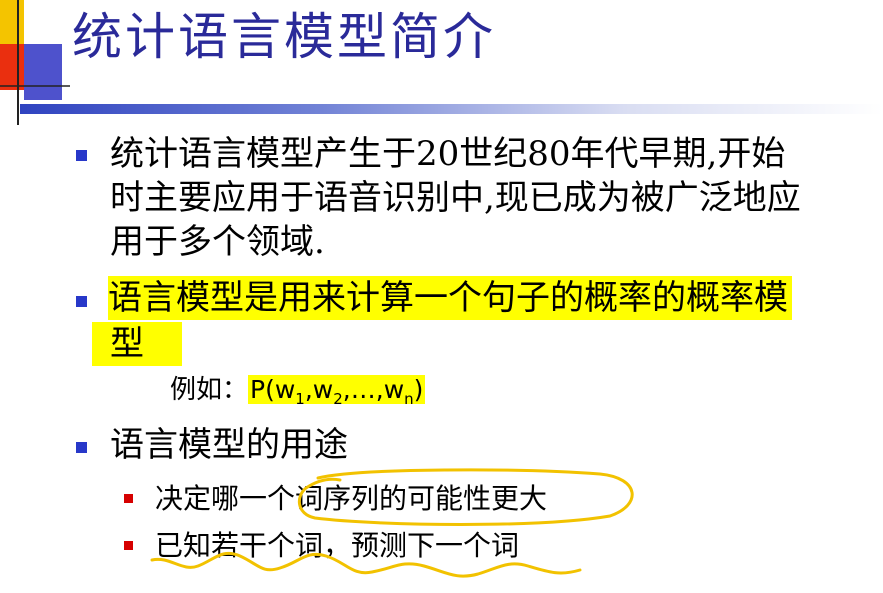  What do you see at coordinates (137, 344) in the screenshot?
I see `bullet-2-line-2: 型` at bounding box center [137, 344].